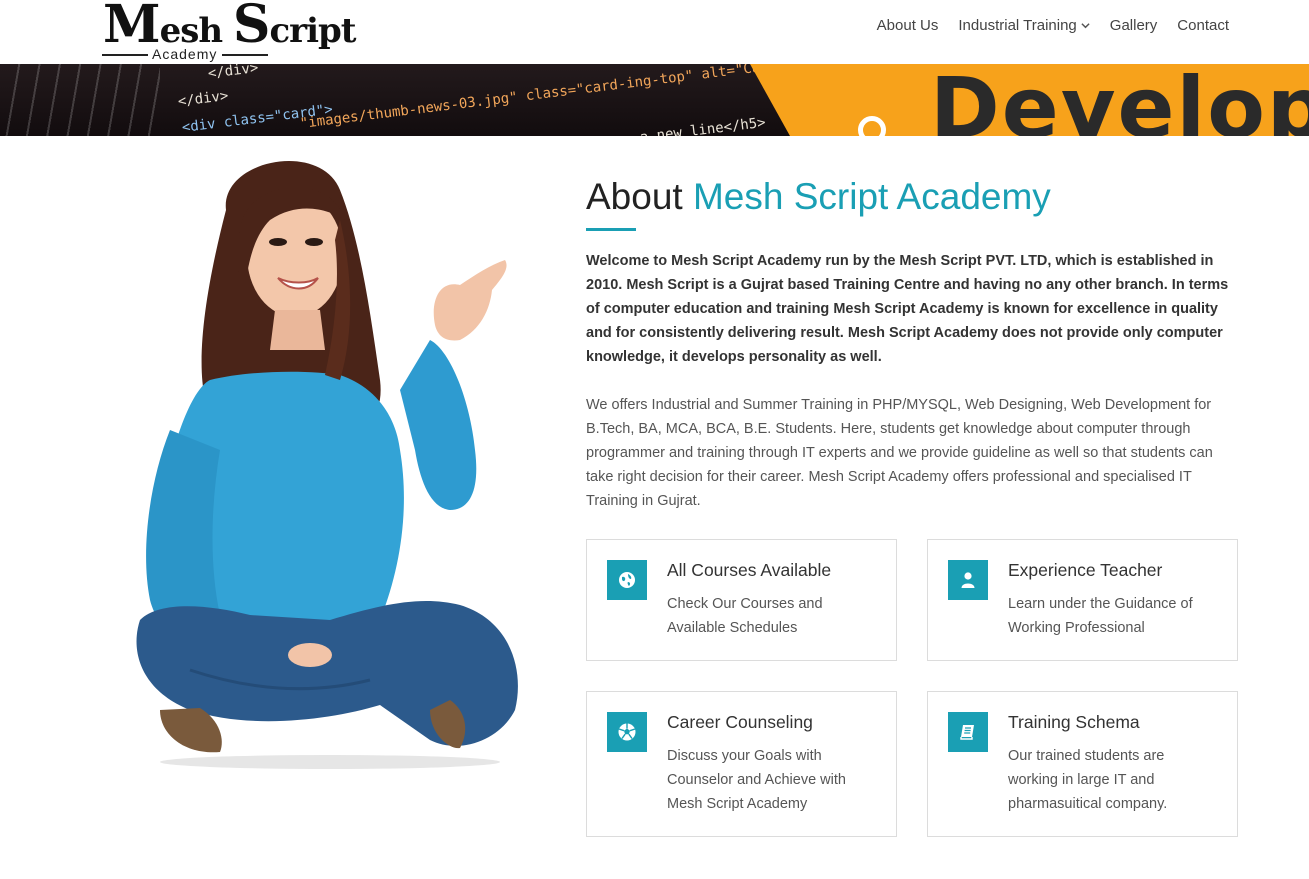 Image resolution: width=1309 pixels, height=879 pixels. I want to click on logo-subtitle: Academy, so click(185, 54).